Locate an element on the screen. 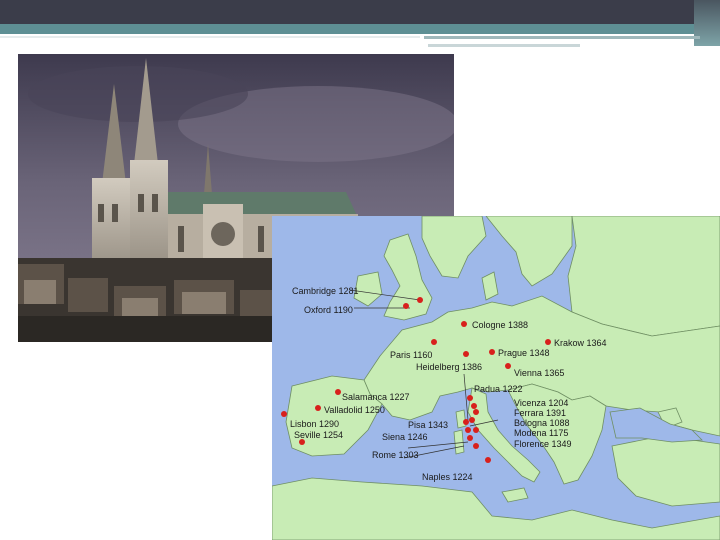 This screenshot has height=540, width=720. city-label-naples: Naples 1224 is located at coordinates (447, 477).